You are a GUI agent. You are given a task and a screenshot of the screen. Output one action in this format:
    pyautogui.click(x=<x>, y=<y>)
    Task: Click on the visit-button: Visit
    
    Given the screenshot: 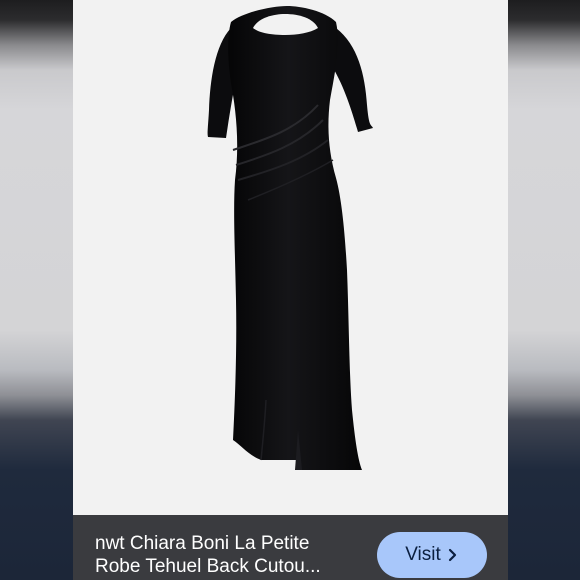 What is the action you would take?
    pyautogui.click(x=432, y=555)
    